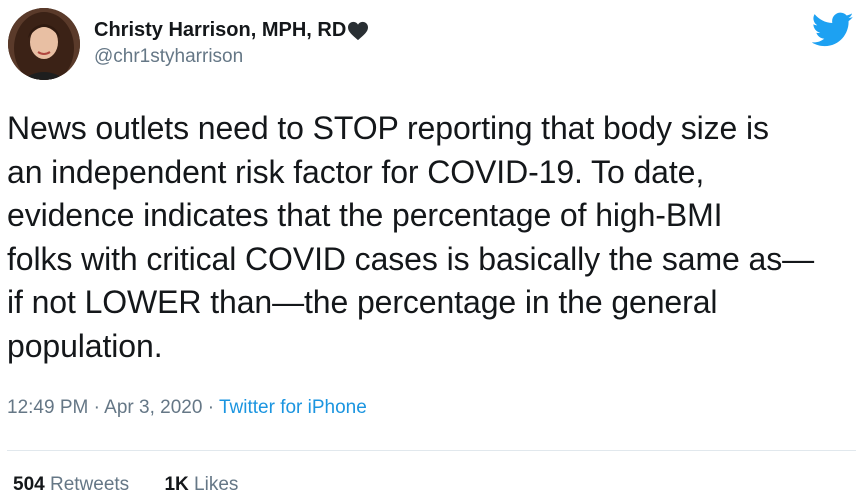 The image size is (863, 499). What do you see at coordinates (29, 484) in the screenshot?
I see `retweets-count: 504` at bounding box center [29, 484].